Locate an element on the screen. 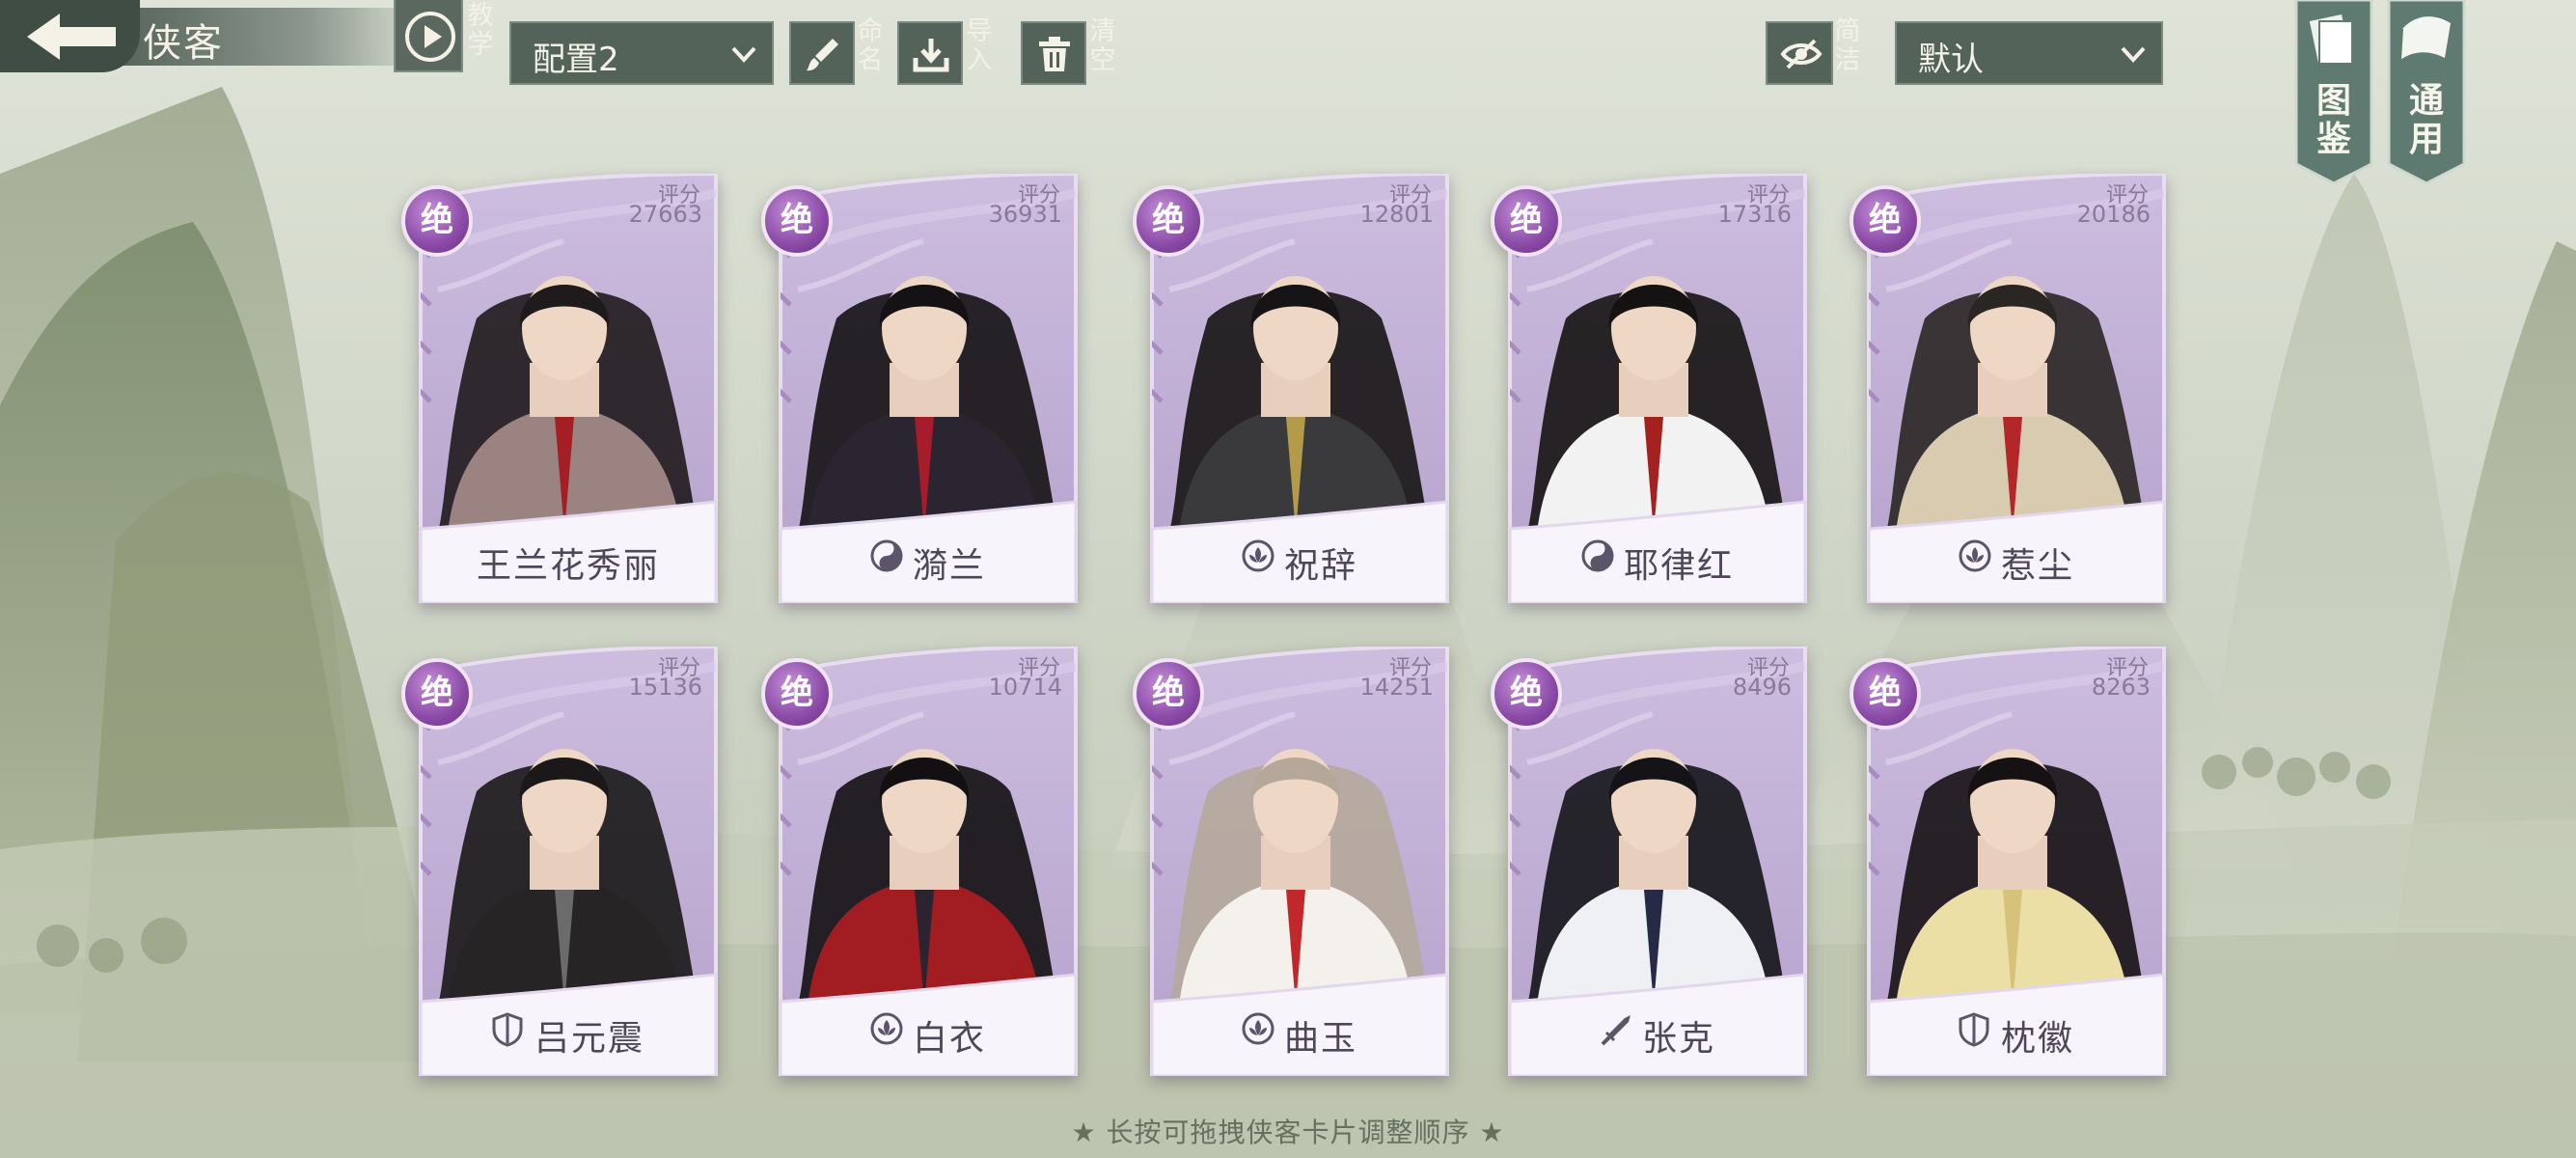 This screenshot has height=1158, width=2576. name-plate: 张克 is located at coordinates (1658, 1028).